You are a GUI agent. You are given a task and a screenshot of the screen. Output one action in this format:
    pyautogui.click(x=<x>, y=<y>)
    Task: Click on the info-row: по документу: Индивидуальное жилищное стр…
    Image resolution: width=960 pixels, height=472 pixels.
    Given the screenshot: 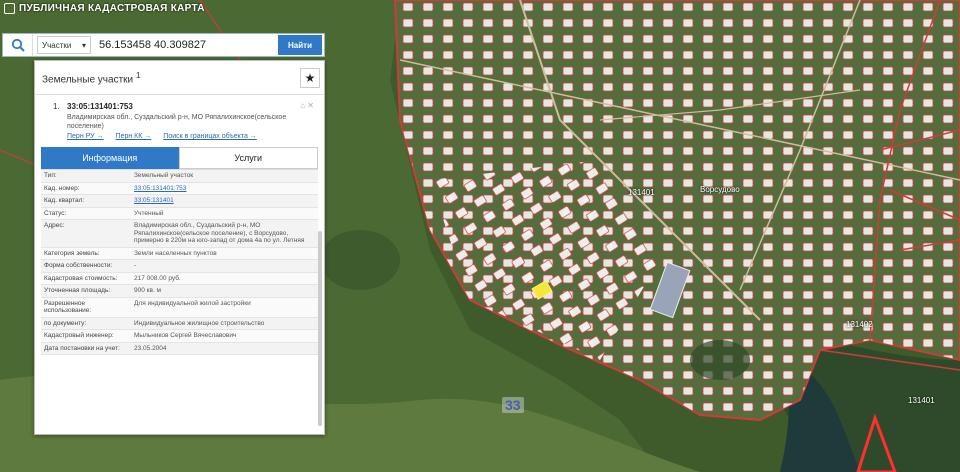 What is the action you would take?
    pyautogui.click(x=179, y=323)
    